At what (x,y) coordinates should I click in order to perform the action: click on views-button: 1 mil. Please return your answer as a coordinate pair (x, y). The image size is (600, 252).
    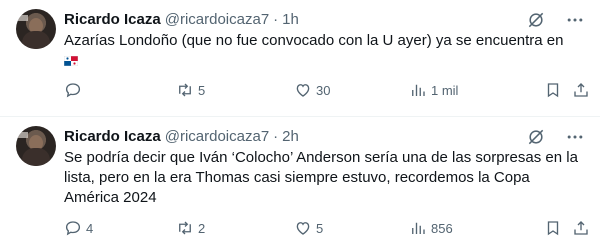
    Looking at the image, I should click on (433, 90).